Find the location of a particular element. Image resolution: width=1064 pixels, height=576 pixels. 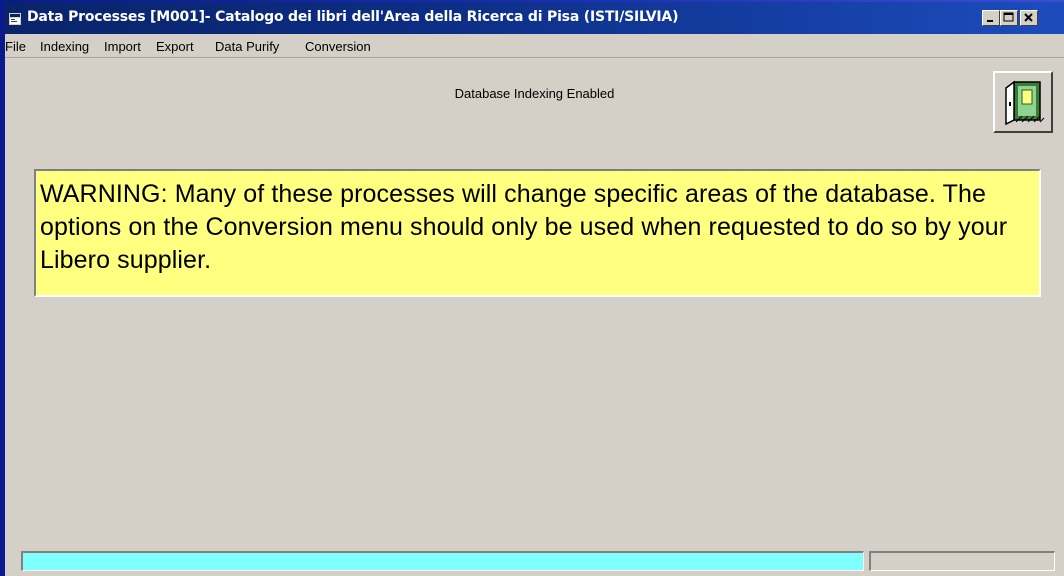

menu-conversion: Conversion is located at coordinates (338, 46).